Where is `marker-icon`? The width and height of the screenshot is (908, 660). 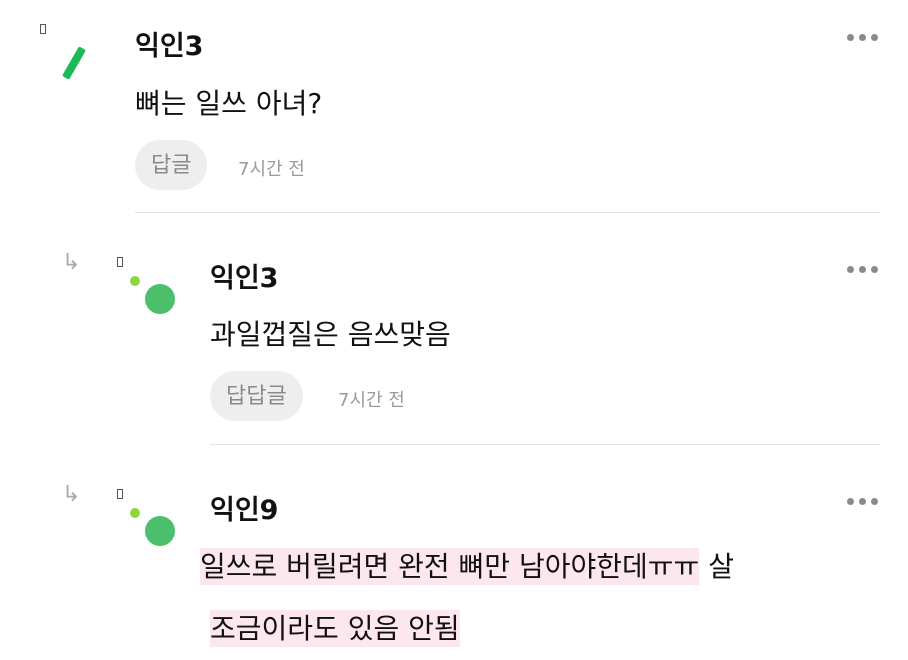
marker-icon is located at coordinates (120, 494).